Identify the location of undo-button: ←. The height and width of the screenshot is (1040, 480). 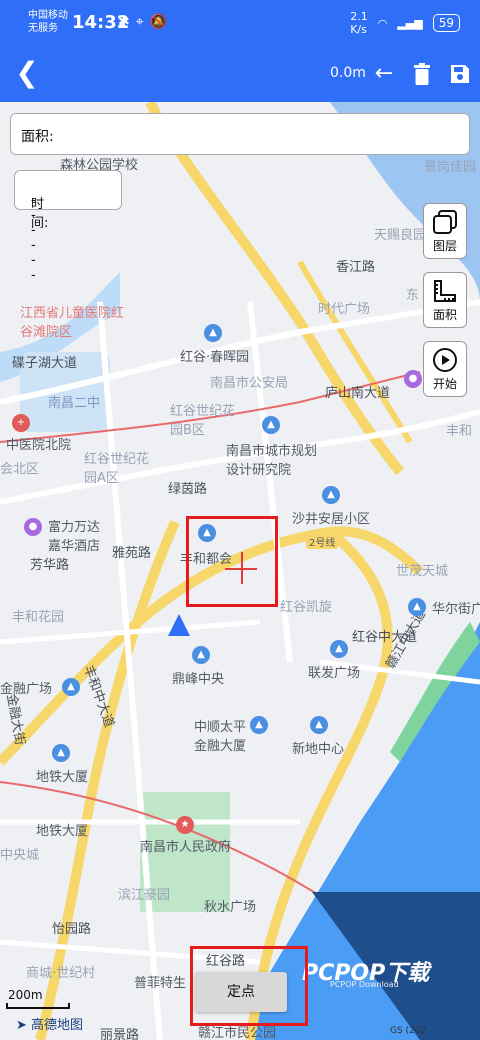
(384, 74).